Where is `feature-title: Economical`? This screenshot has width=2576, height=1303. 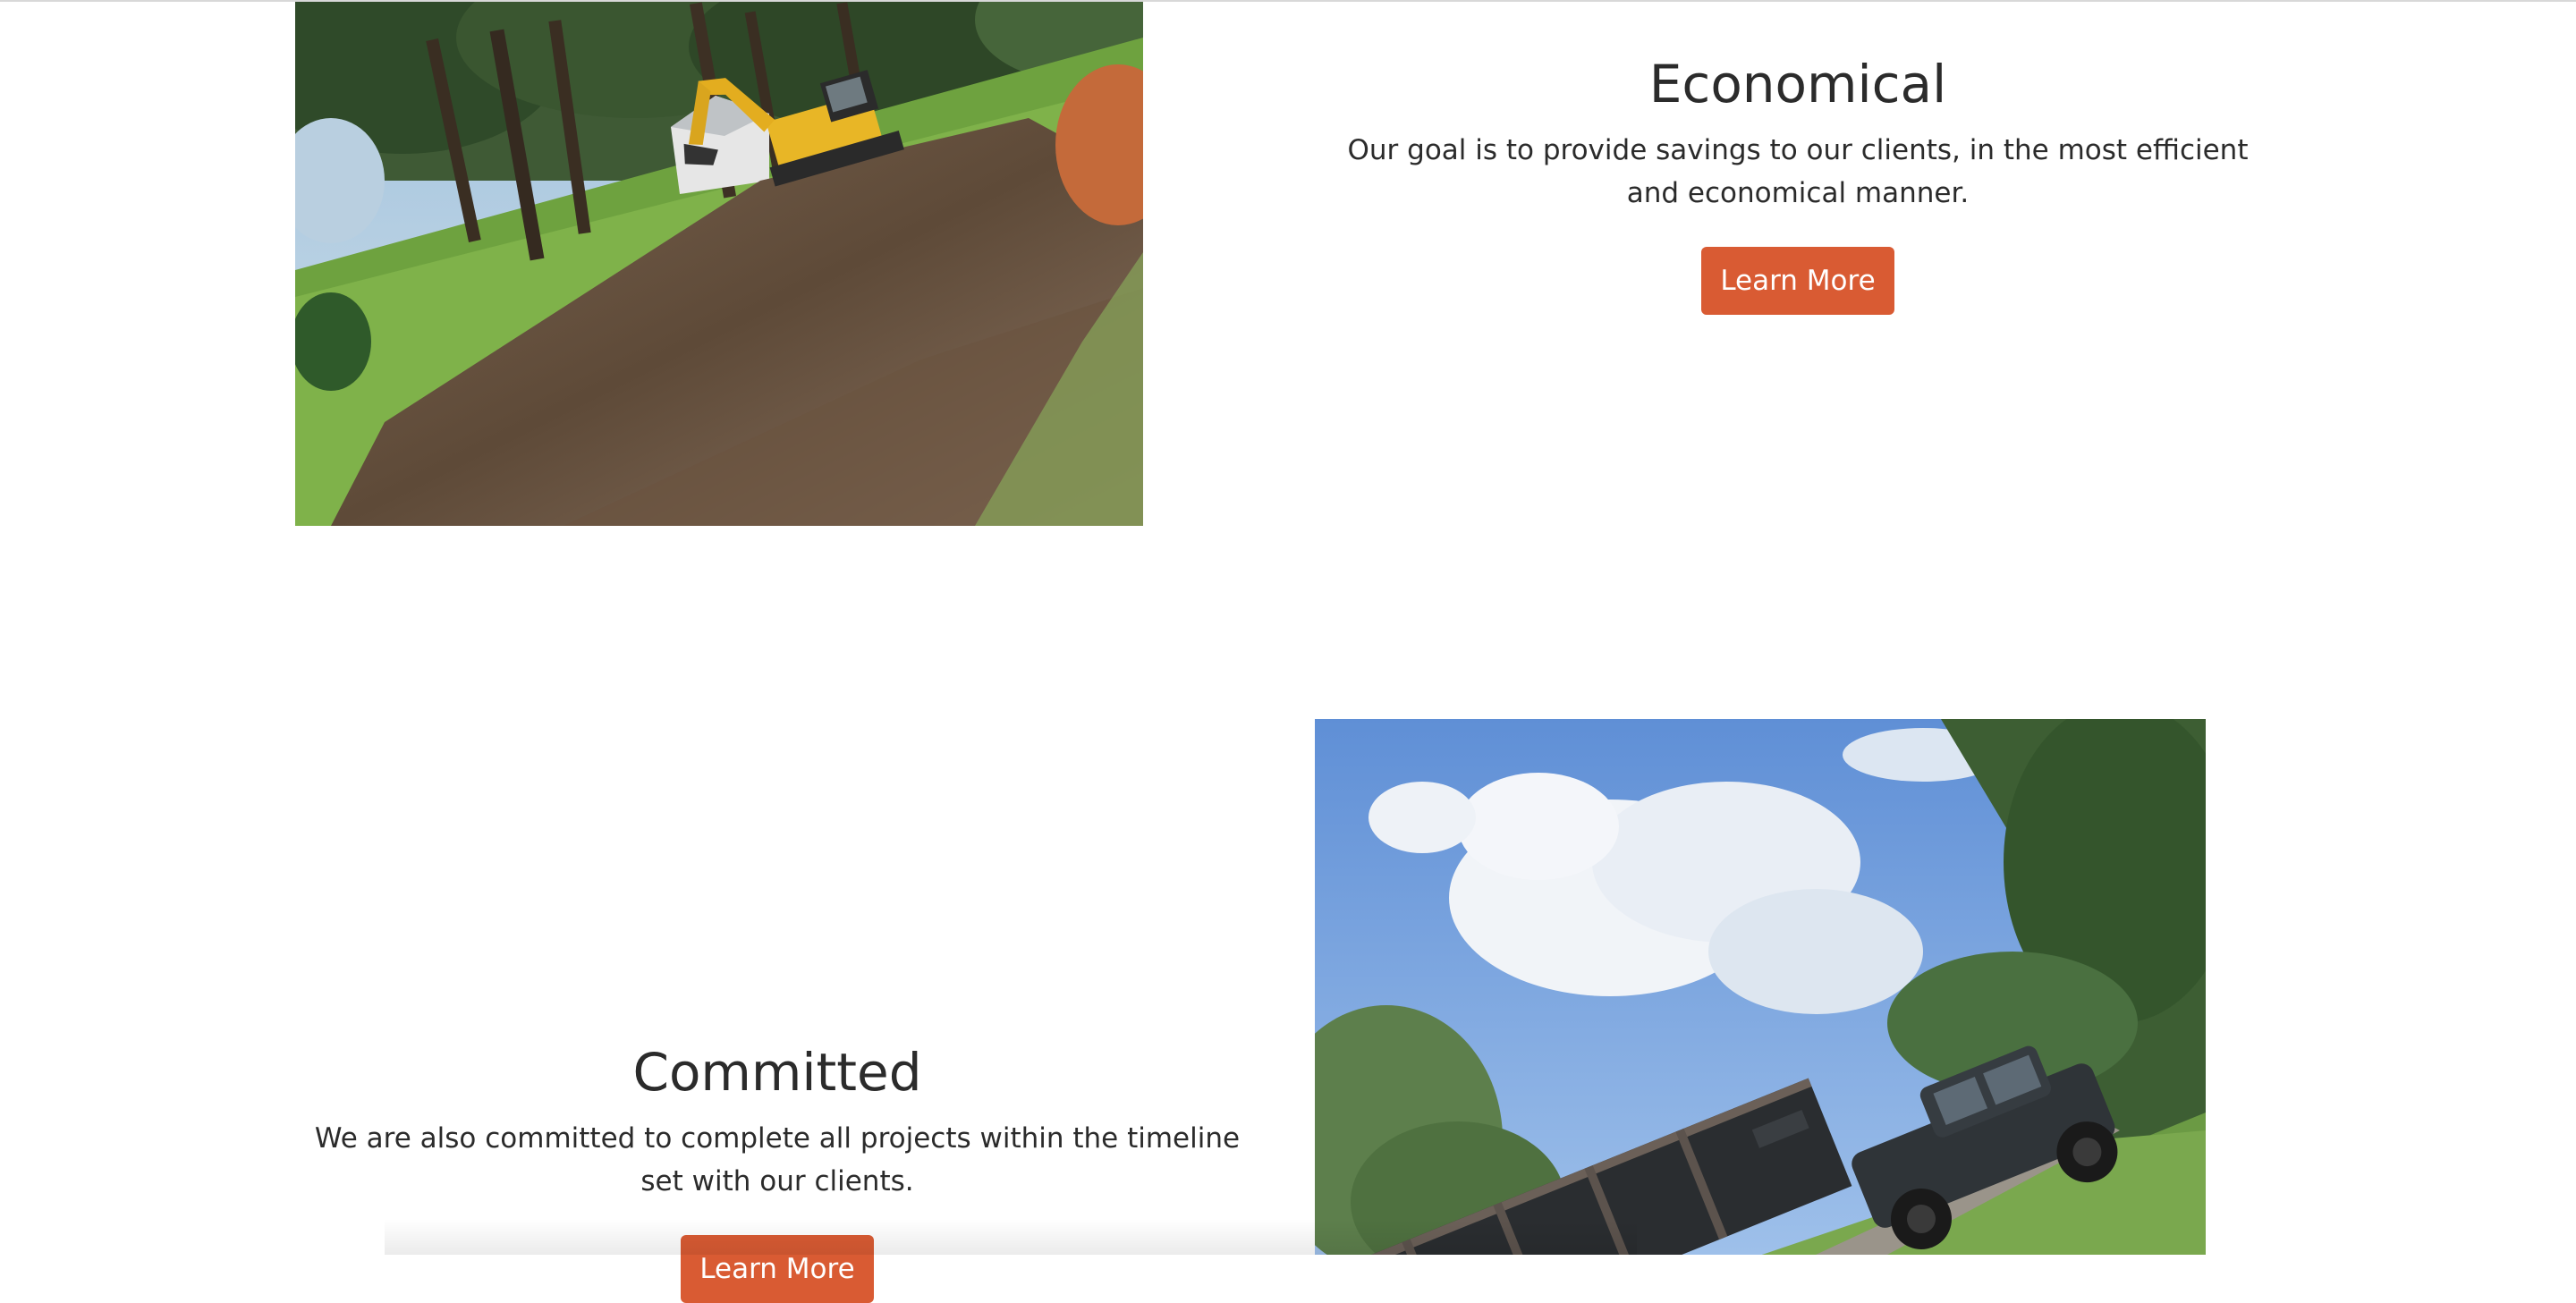 feature-title: Economical is located at coordinates (1797, 84).